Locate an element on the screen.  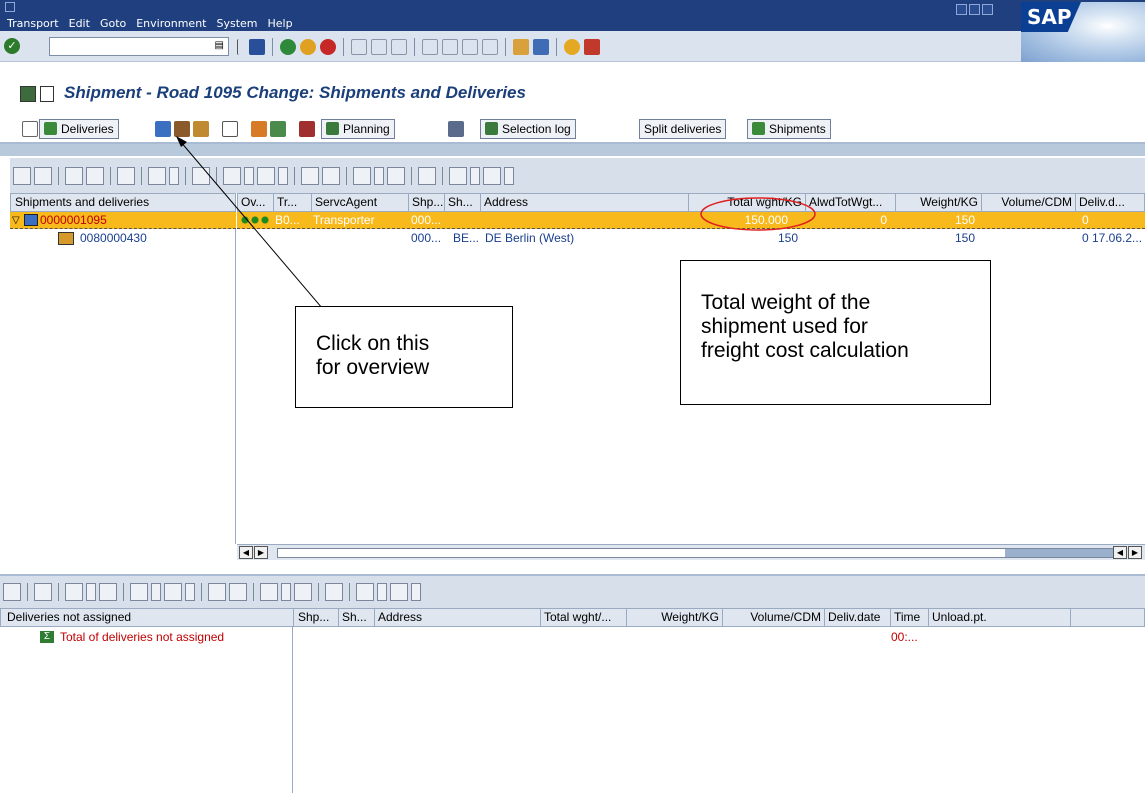
sum-icon is located at coordinates (310, 176).